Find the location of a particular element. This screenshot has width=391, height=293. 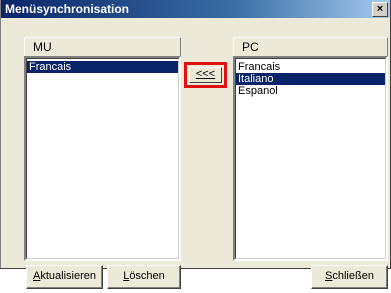

transfer-highlight: <<< is located at coordinates (205, 75).